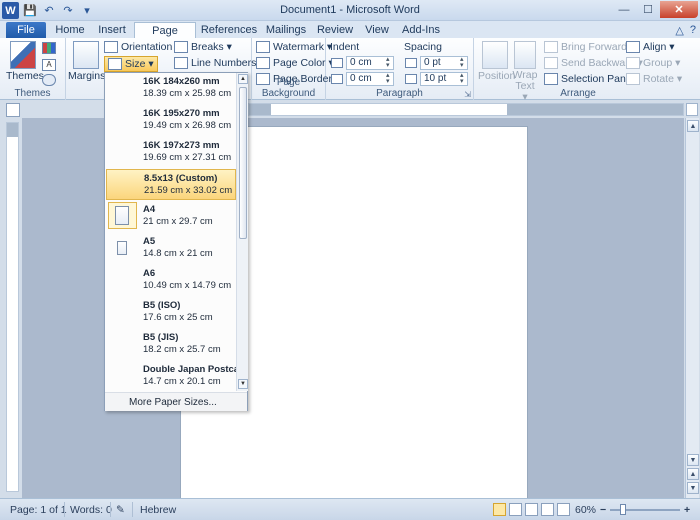 The image size is (700, 520). Describe the element at coordinates (171, 376) in the screenshot. I see `paper-size-item: Double Japan Postcard 14.7 cm x 20.1 cm` at that location.